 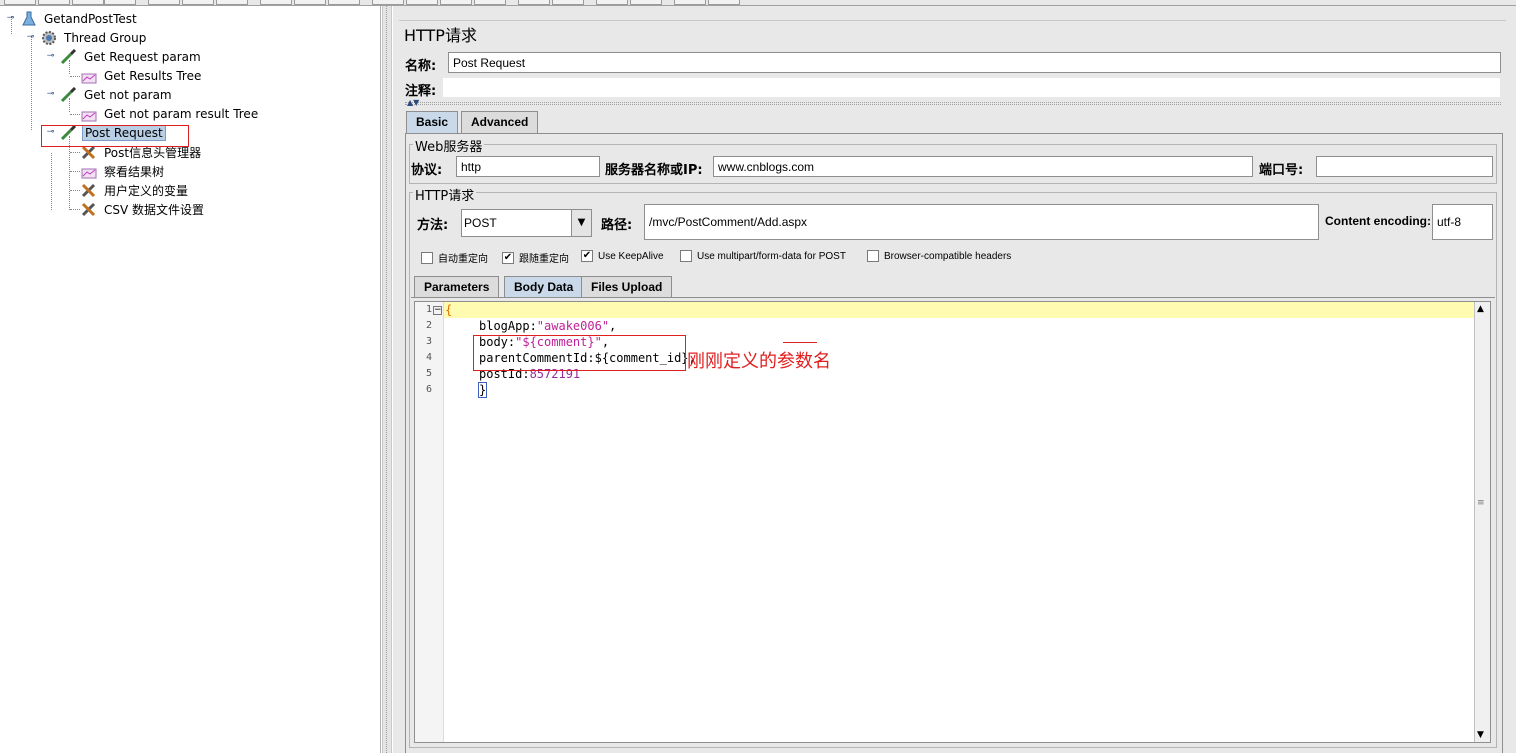 What do you see at coordinates (1281, 170) in the screenshot?
I see `port-label: 端口号:` at bounding box center [1281, 170].